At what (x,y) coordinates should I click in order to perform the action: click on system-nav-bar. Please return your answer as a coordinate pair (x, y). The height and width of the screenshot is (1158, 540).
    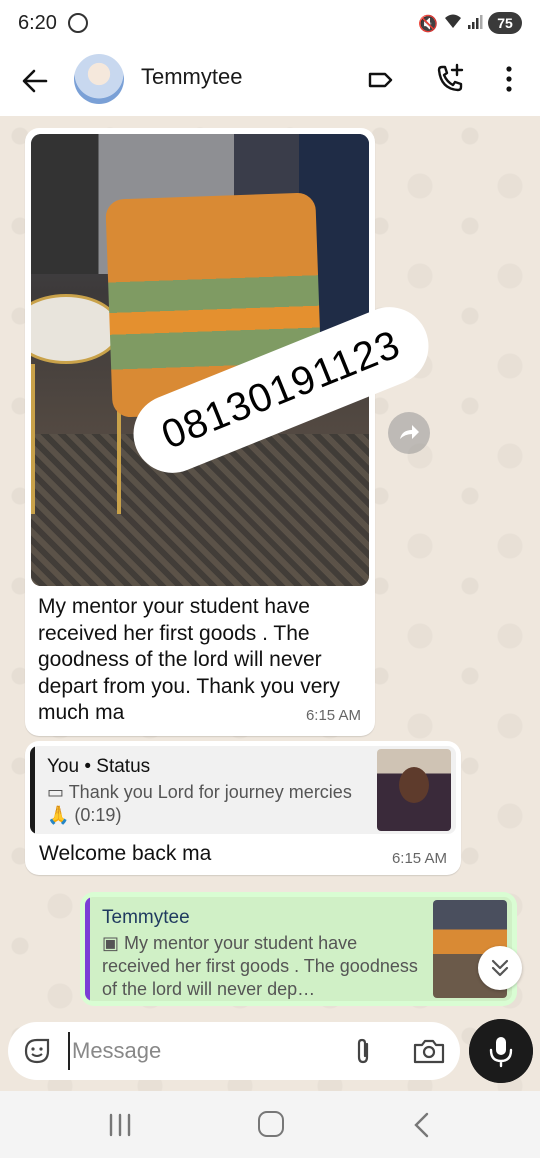
    Looking at the image, I should click on (270, 1124).